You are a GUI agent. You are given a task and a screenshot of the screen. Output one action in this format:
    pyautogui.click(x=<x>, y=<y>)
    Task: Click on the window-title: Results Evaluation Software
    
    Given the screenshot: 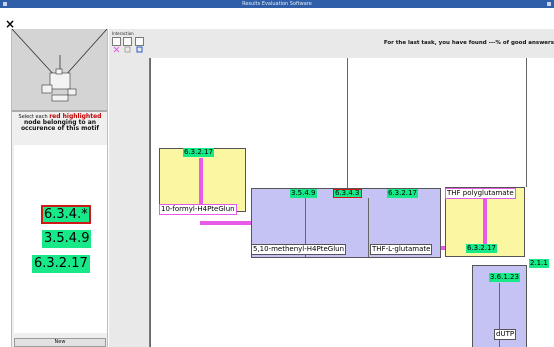 What is the action you would take?
    pyautogui.click(x=277, y=4)
    